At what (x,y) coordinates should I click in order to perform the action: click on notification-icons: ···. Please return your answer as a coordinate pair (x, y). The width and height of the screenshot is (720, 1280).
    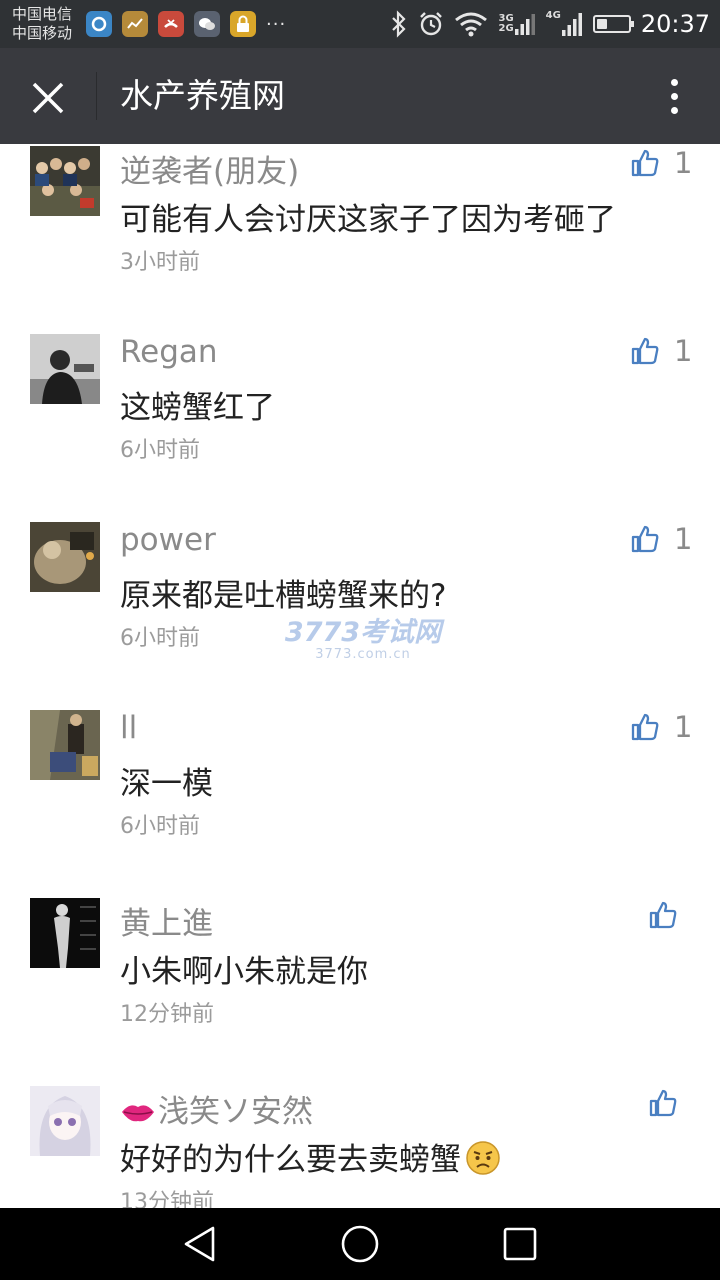
    Looking at the image, I should click on (186, 24).